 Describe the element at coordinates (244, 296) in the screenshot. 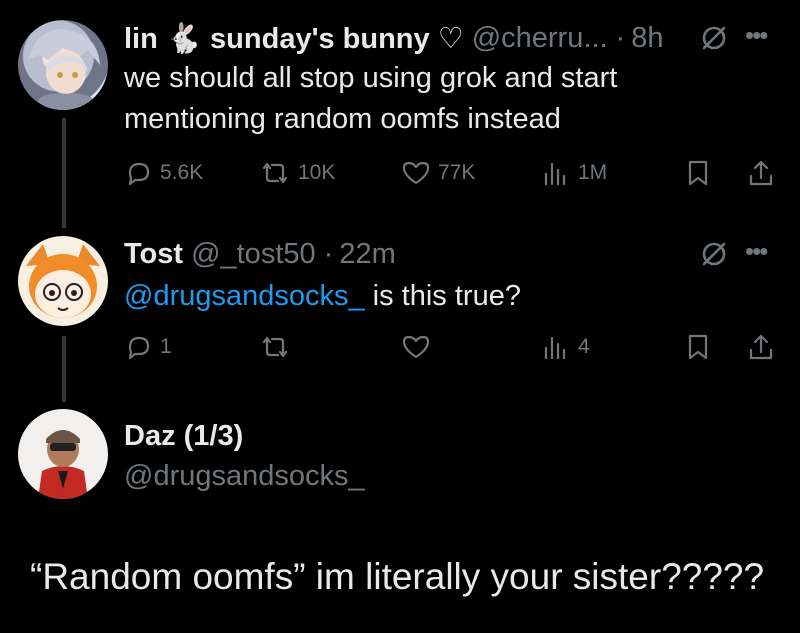

I see `mention-link: @drugsandsocks_` at that location.